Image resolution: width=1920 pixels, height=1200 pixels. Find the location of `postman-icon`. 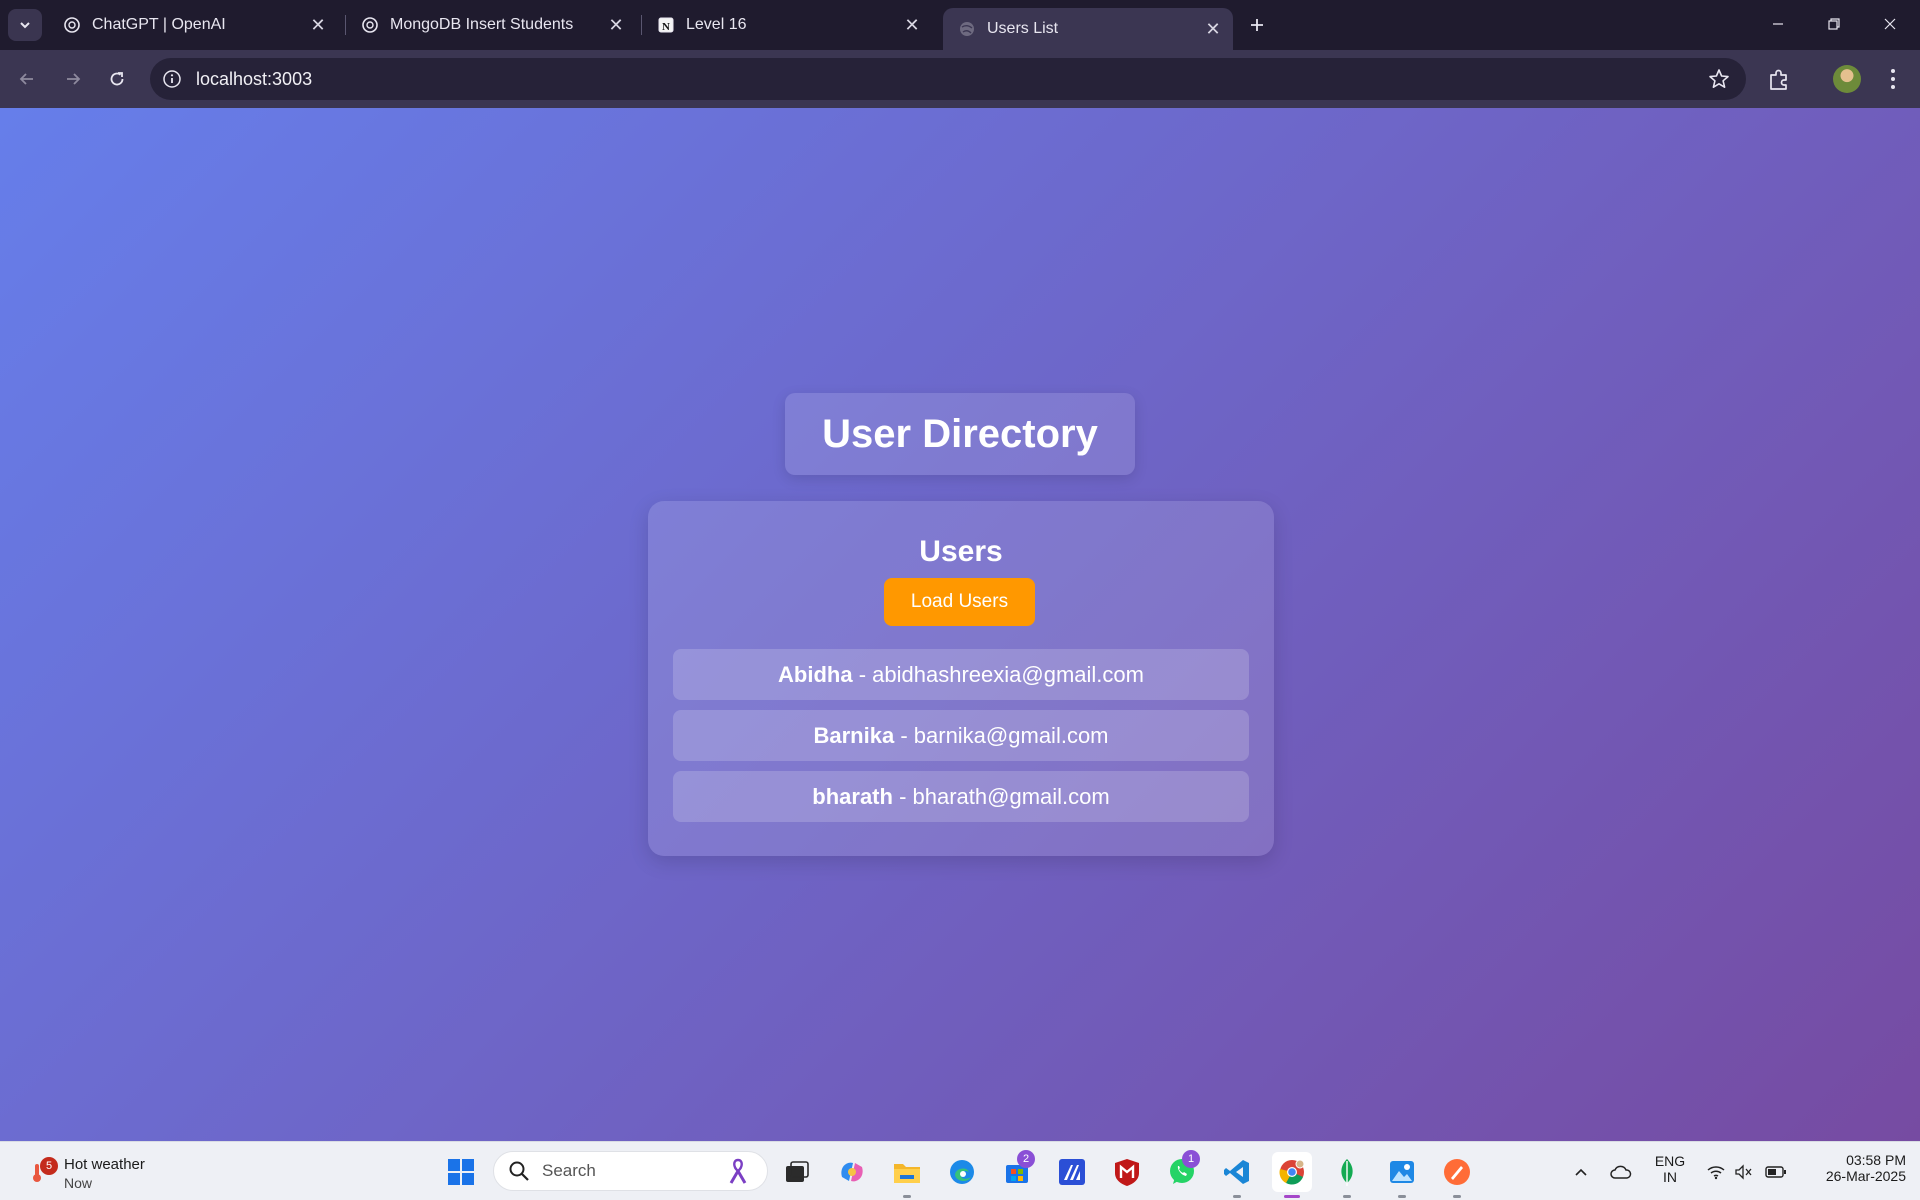

postman-icon is located at coordinates (1457, 1172).